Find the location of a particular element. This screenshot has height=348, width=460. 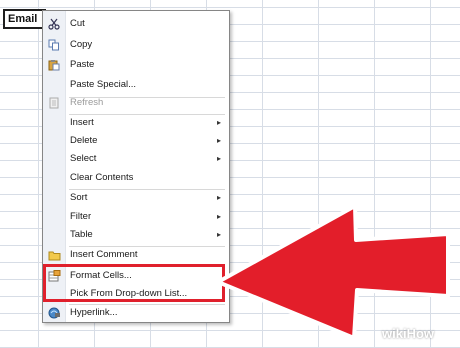

watermark-suffix: How is located at coordinates (420, 333).